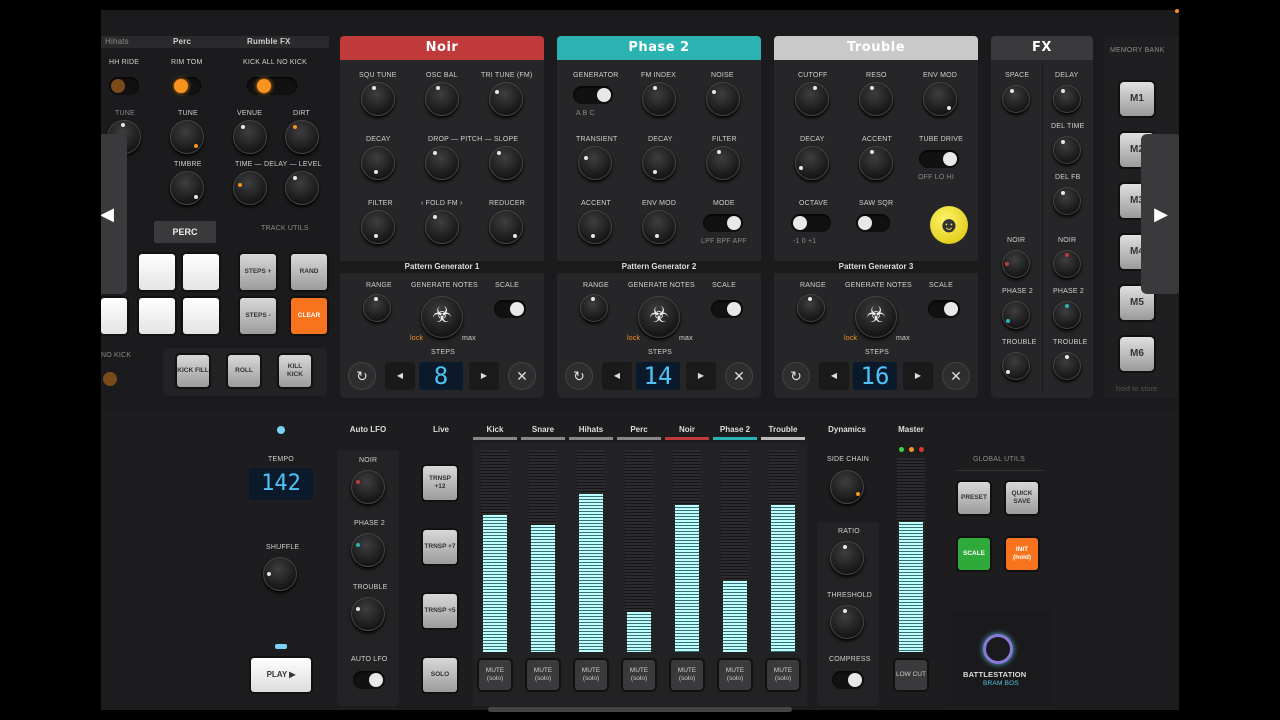 The image size is (1280, 720). I want to click on play-button: PLAY ▶, so click(281, 675).